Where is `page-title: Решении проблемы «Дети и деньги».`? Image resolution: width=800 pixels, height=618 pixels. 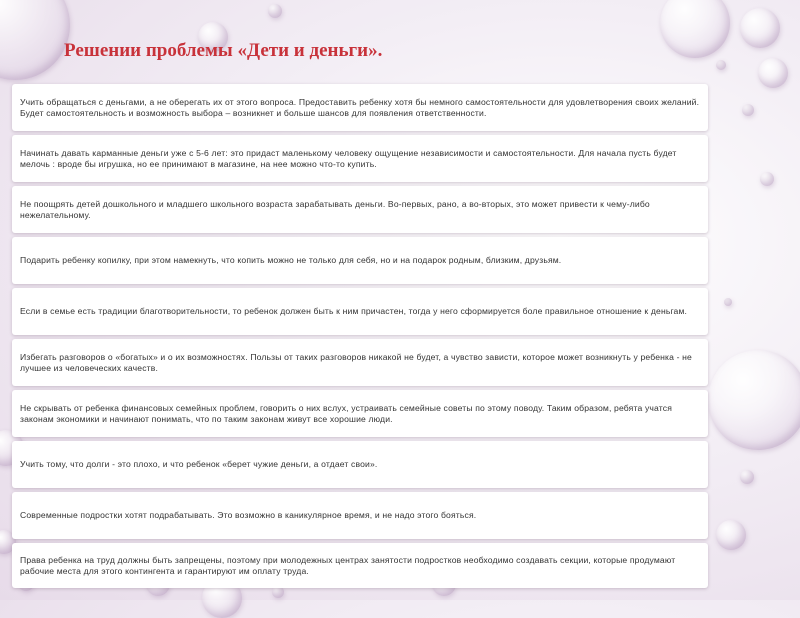 page-title: Решении проблемы «Дети и деньги». is located at coordinates (223, 50).